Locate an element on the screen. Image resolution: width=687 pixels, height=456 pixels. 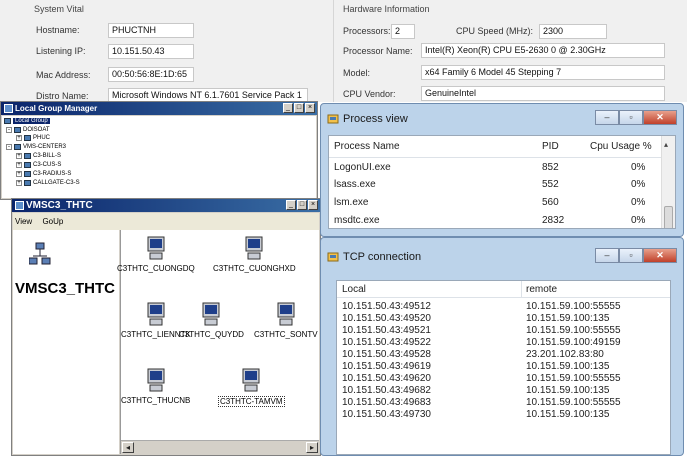
vendor-field: GenuineIntel is located at coordinates (543, 93).